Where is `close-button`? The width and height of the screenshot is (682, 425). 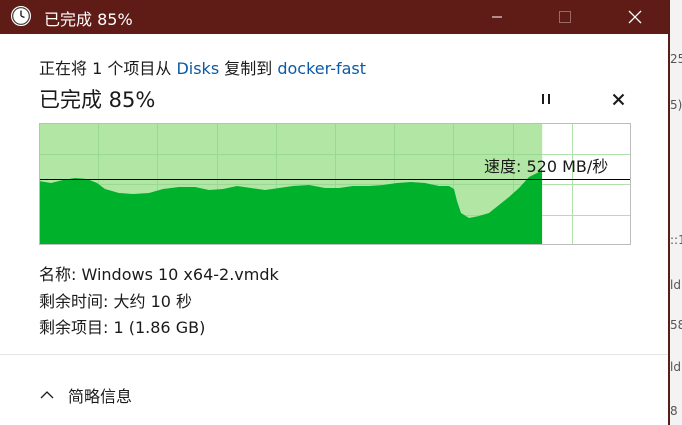
close-button is located at coordinates (635, 17).